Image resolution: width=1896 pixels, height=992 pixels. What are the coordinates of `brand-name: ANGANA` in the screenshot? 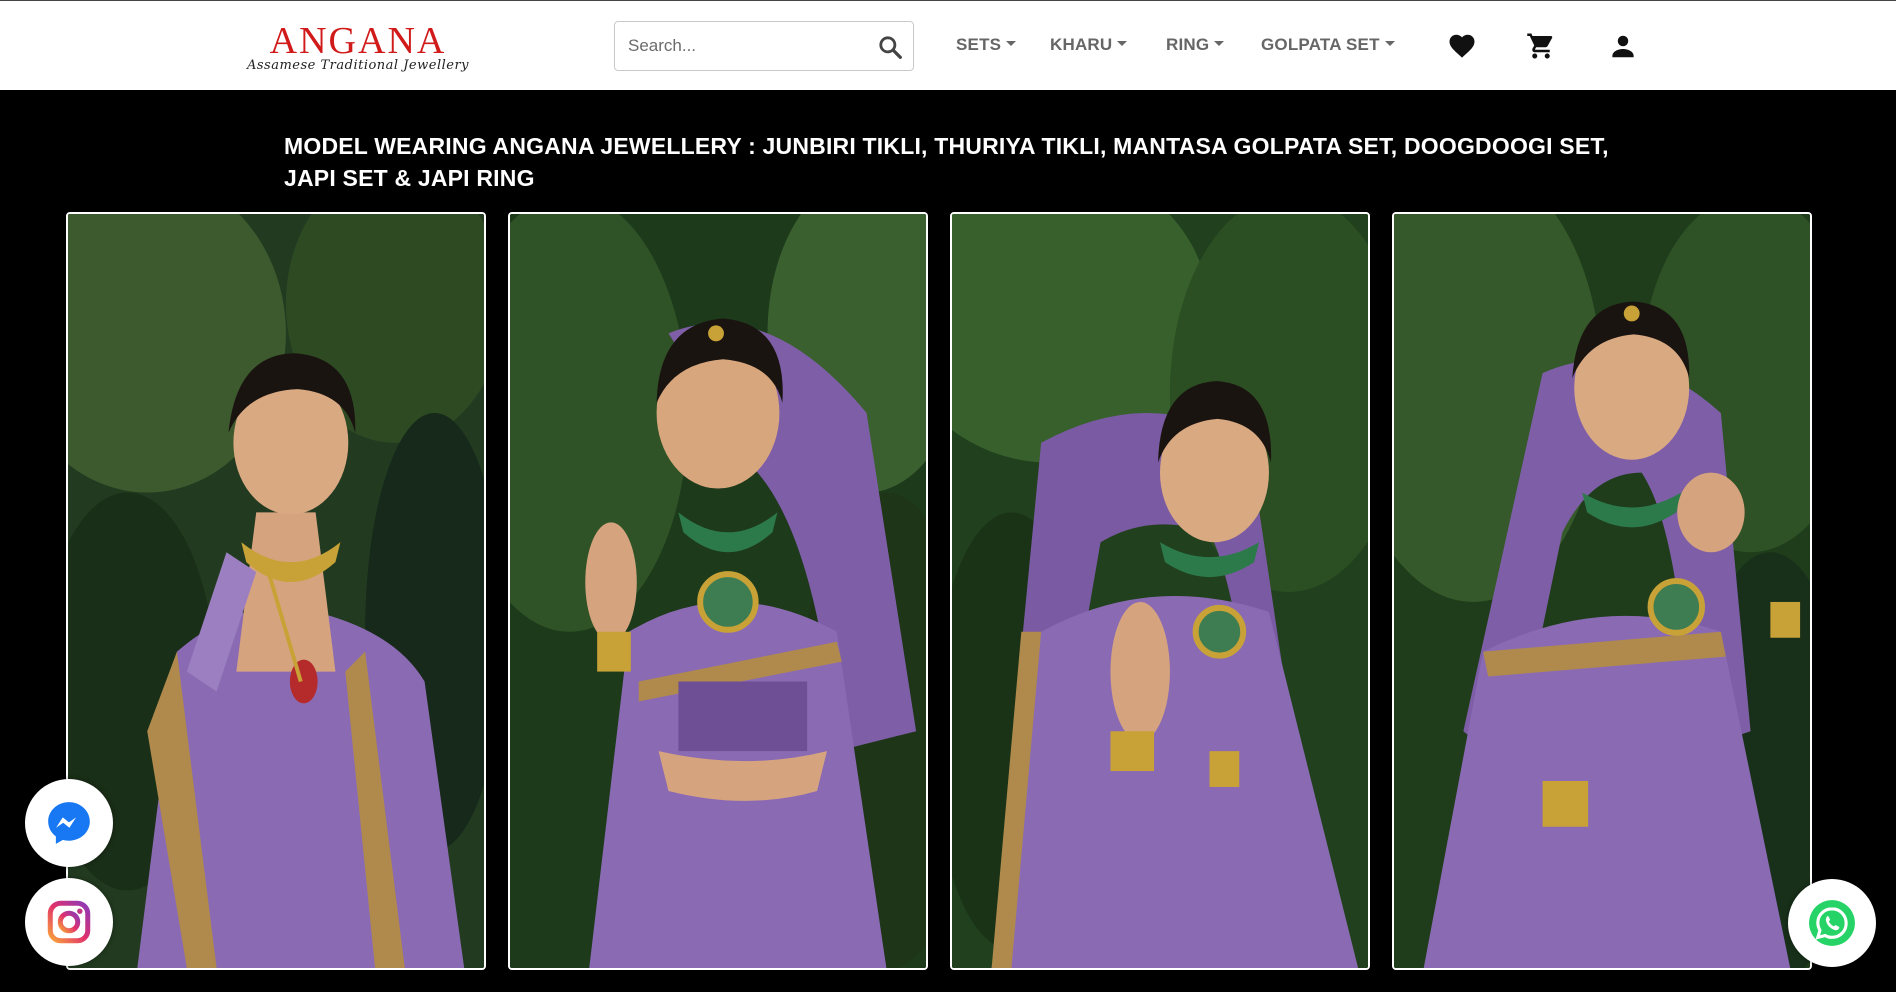 It's located at (358, 41).